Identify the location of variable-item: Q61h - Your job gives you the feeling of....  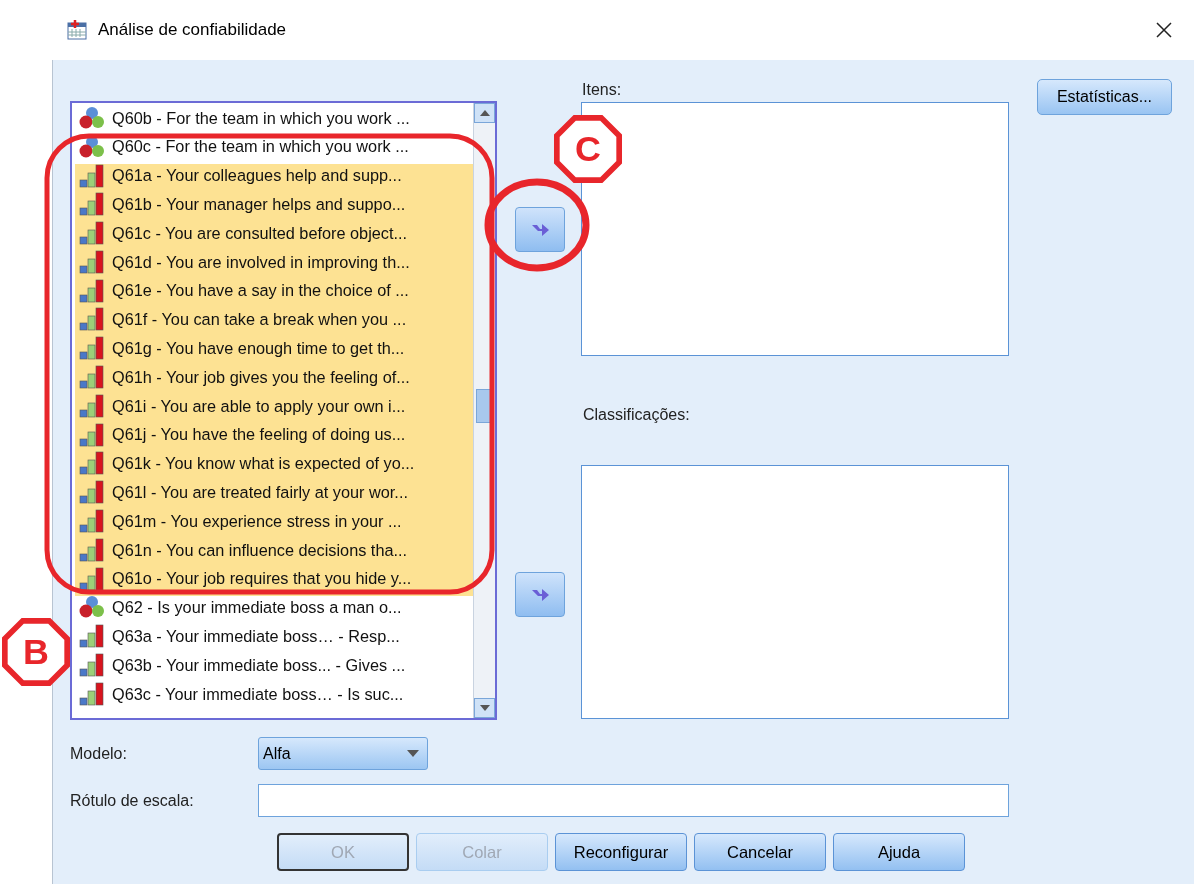
(274, 379).